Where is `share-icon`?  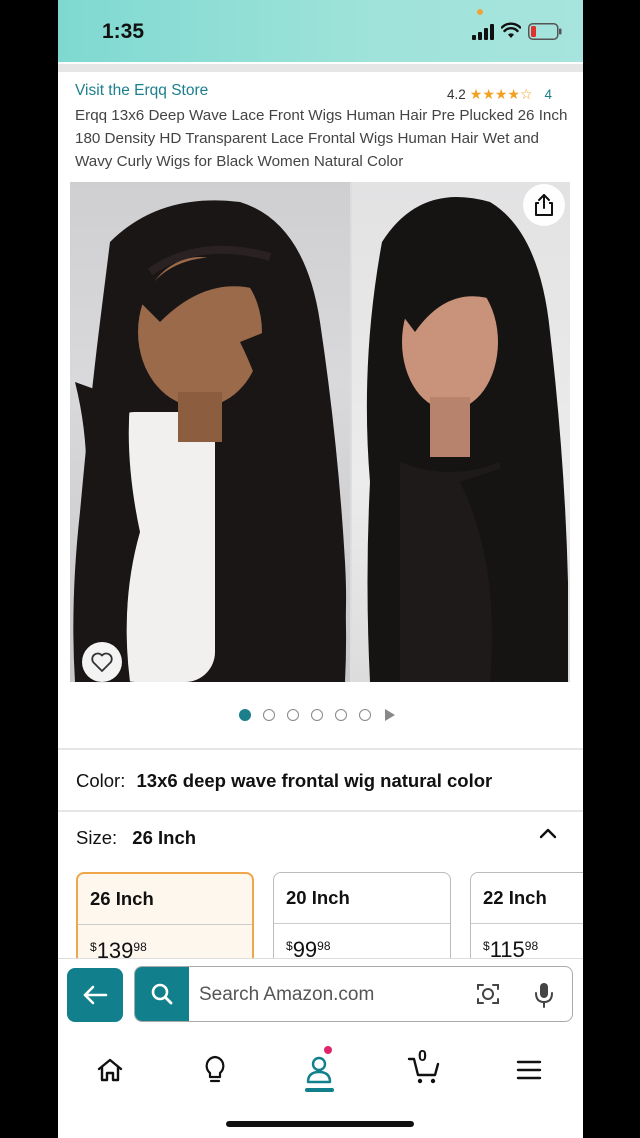 share-icon is located at coordinates (544, 205).